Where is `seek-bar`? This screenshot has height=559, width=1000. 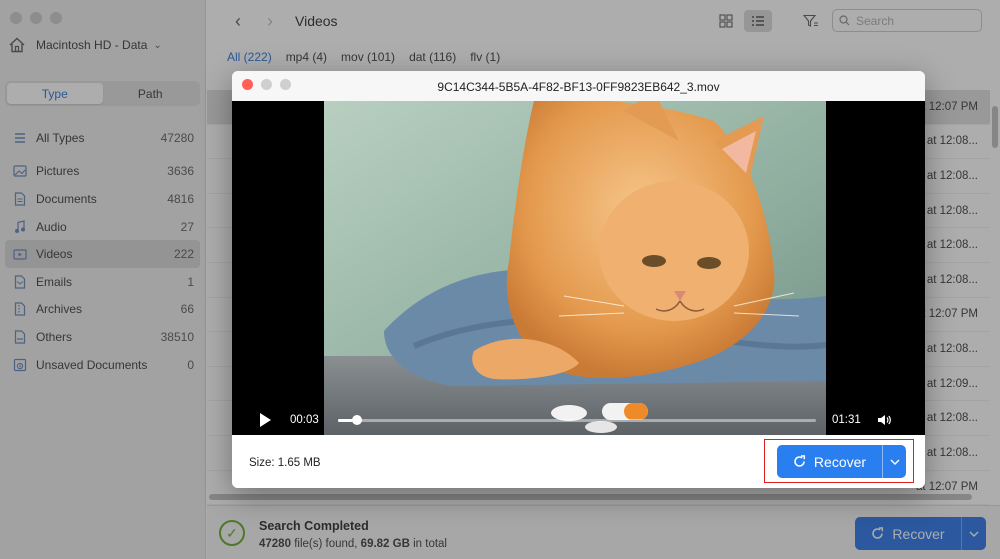
seek-bar is located at coordinates (577, 420).